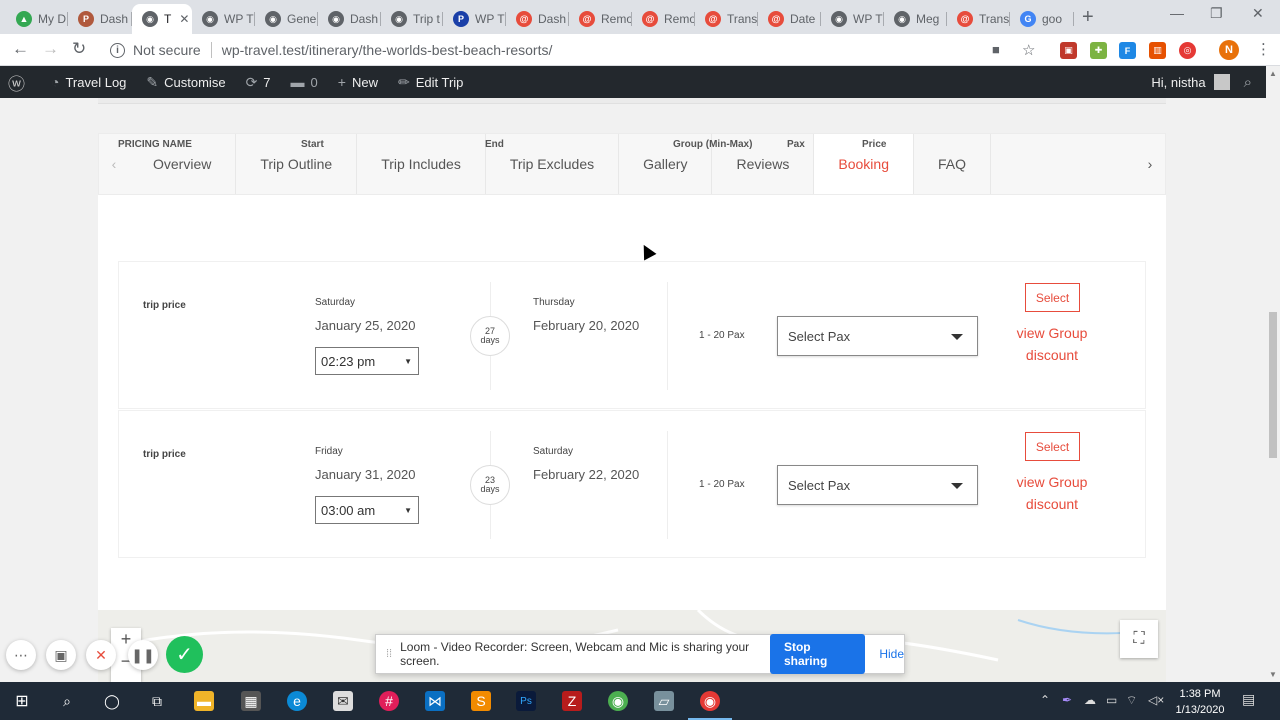 Image resolution: width=1280 pixels, height=720 pixels. What do you see at coordinates (184, 654) in the screenshot?
I see `loom-done-icon: ✓` at bounding box center [184, 654].